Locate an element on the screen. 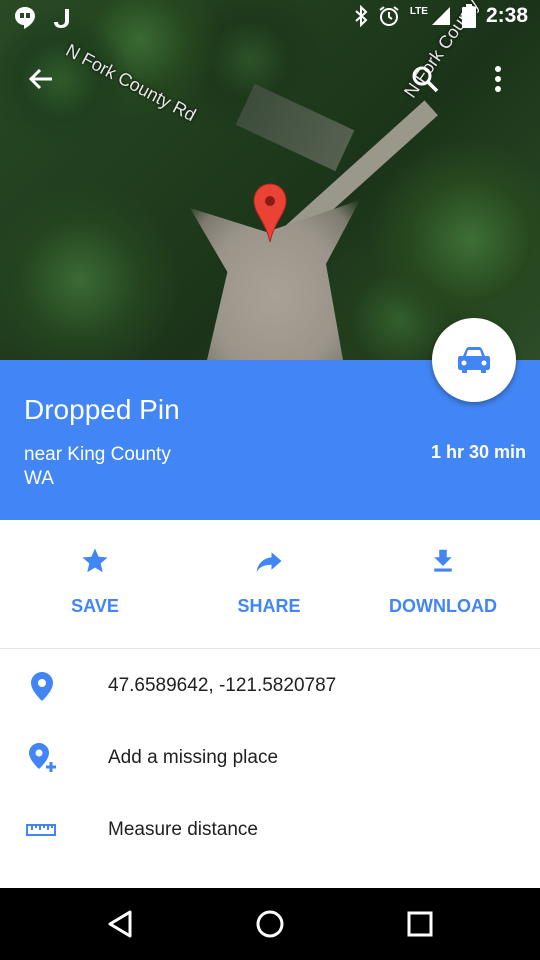  battery-icon is located at coordinates (468, 16).